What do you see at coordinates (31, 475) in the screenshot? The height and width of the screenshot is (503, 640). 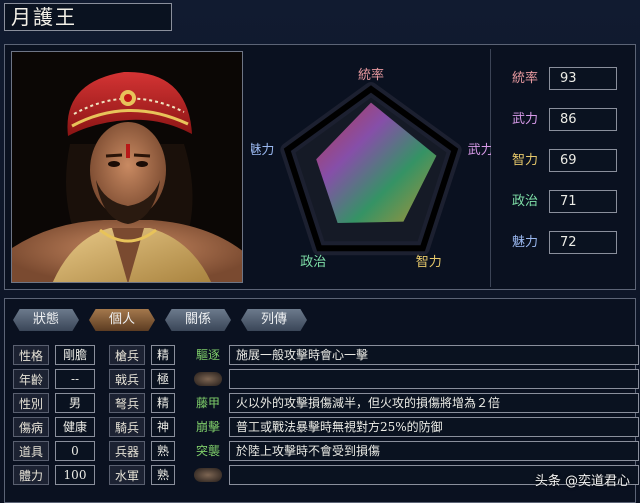 I see `personal-label: 體力` at bounding box center [31, 475].